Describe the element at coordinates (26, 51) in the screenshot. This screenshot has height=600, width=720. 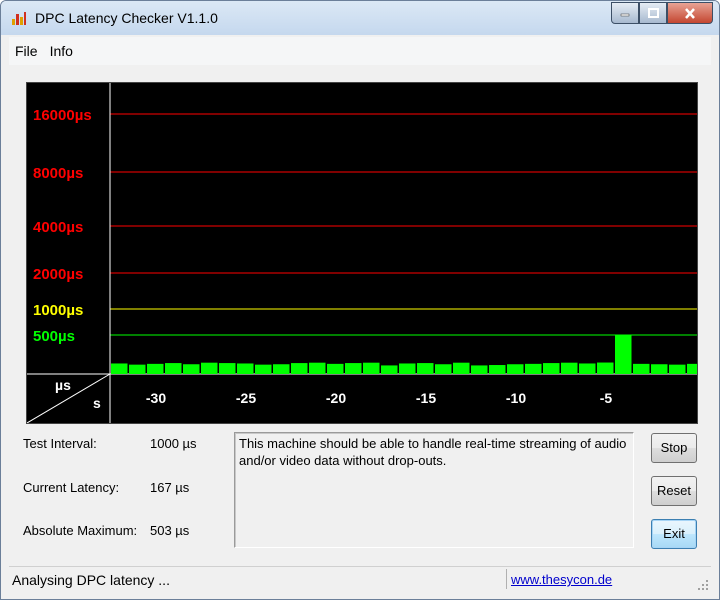
I see `menu-file: File` at that location.